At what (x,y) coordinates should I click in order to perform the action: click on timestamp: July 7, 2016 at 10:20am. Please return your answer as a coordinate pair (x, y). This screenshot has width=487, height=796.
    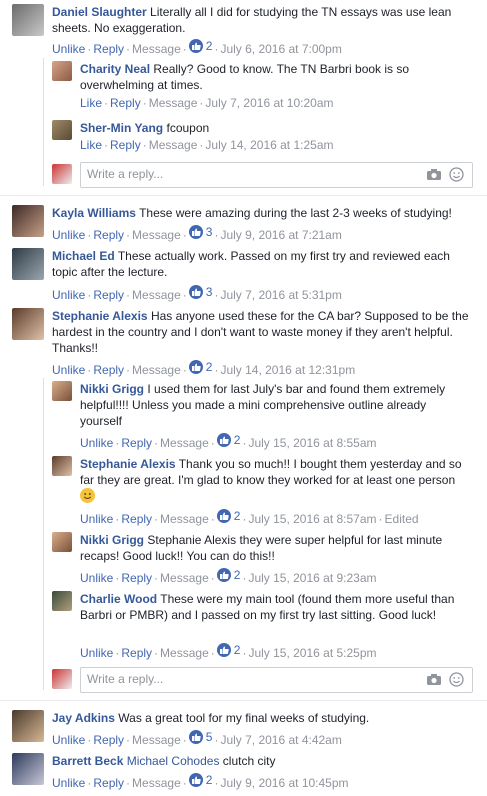
    Looking at the image, I should click on (269, 103).